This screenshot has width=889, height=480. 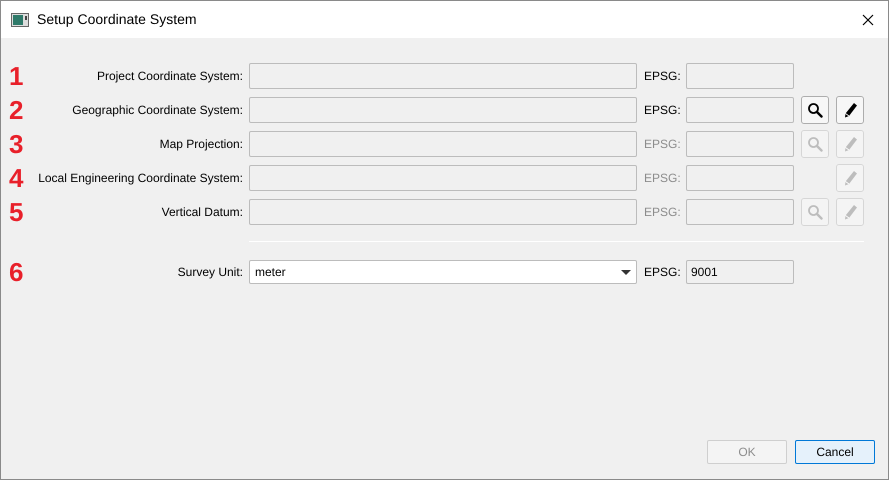 I want to click on epsg-field: 9001, so click(x=740, y=272).